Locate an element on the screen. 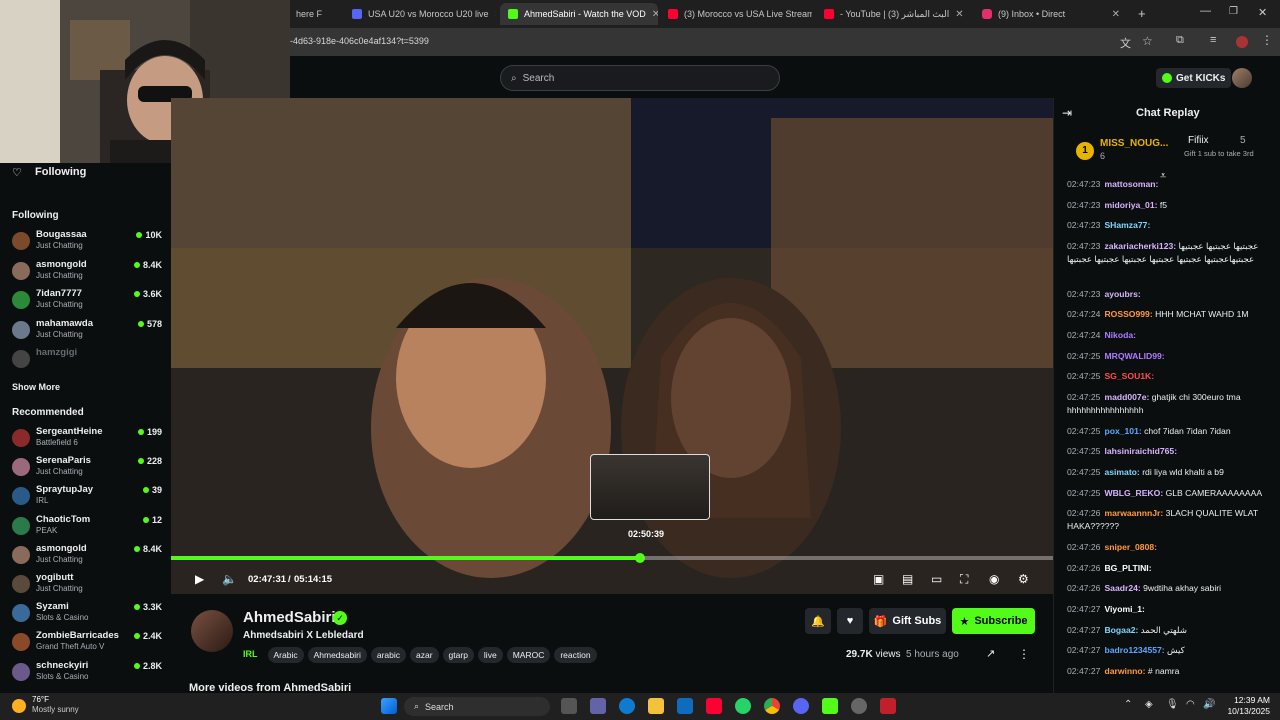  chat-username: Saadr24: is located at coordinates (1122, 588).